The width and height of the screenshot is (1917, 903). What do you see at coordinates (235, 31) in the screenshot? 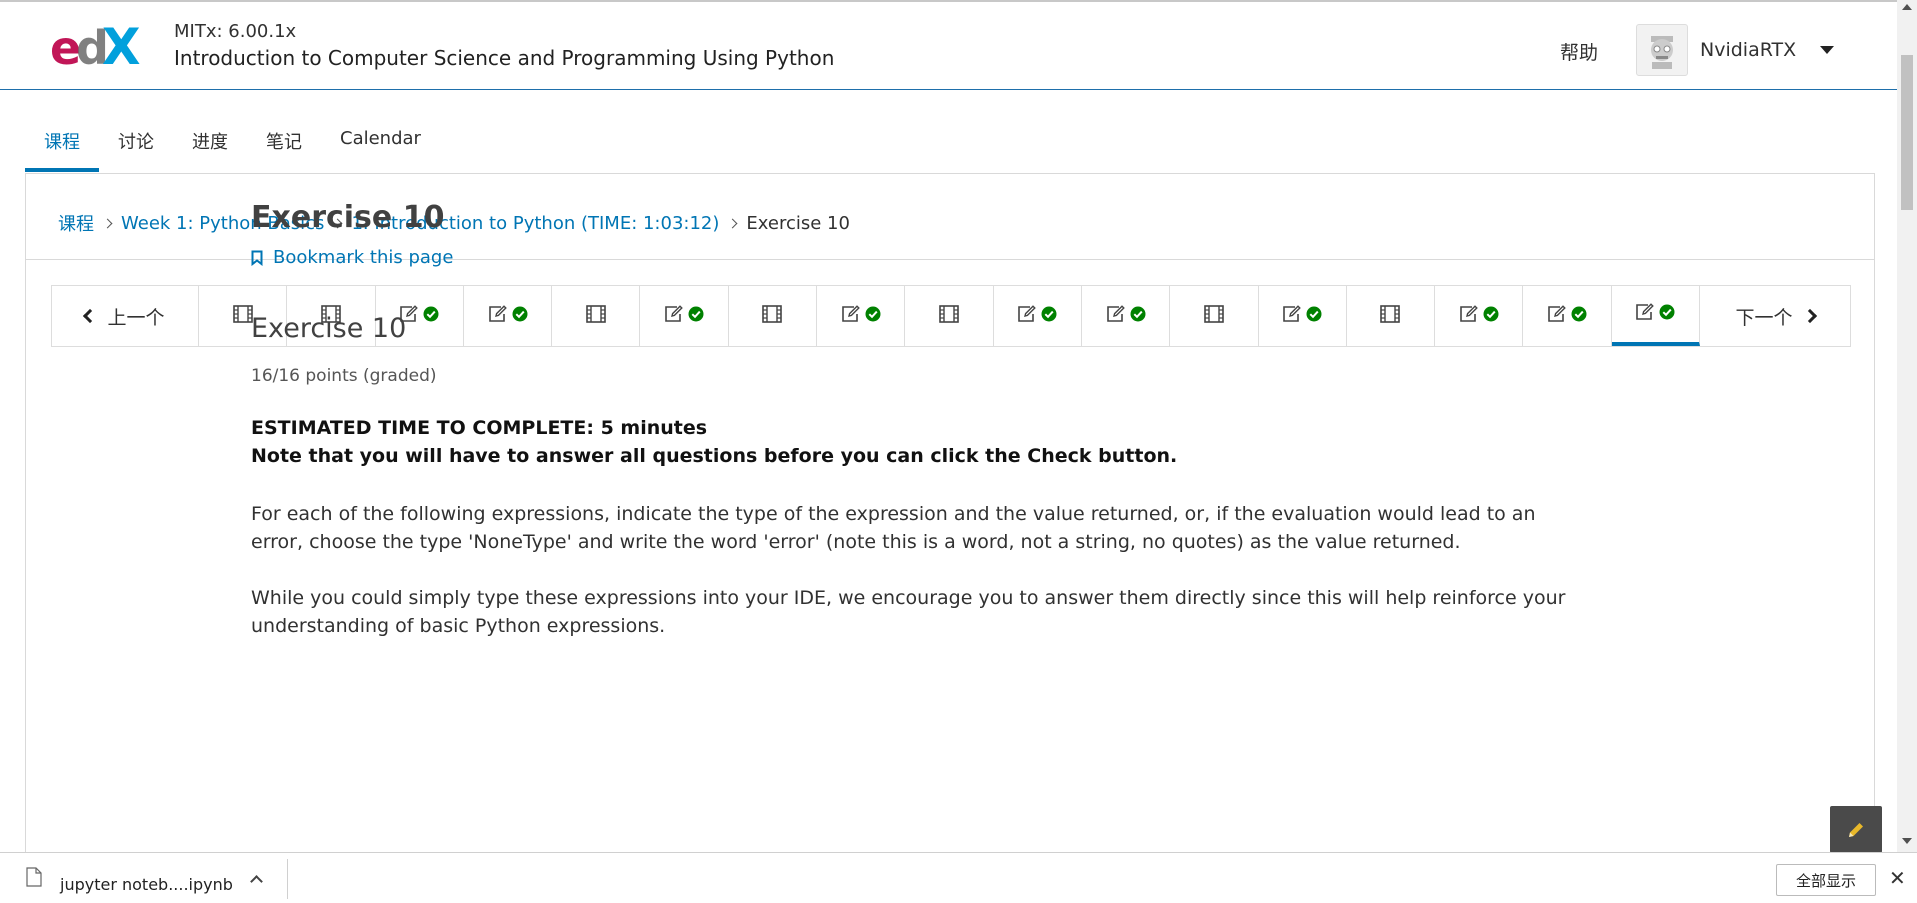
I see `course-org: MITx: 6.00.1x` at bounding box center [235, 31].